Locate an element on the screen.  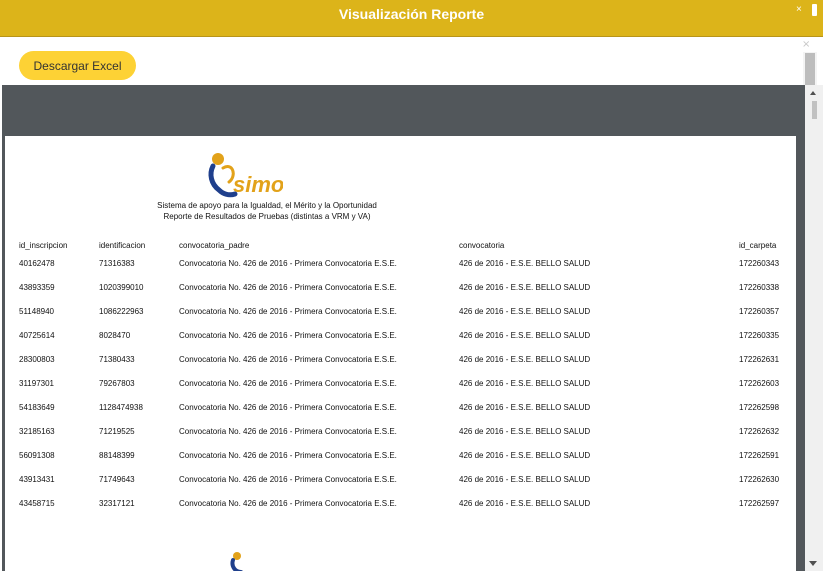
cell-id-carpeta: 172262630 is located at coordinates (759, 479).